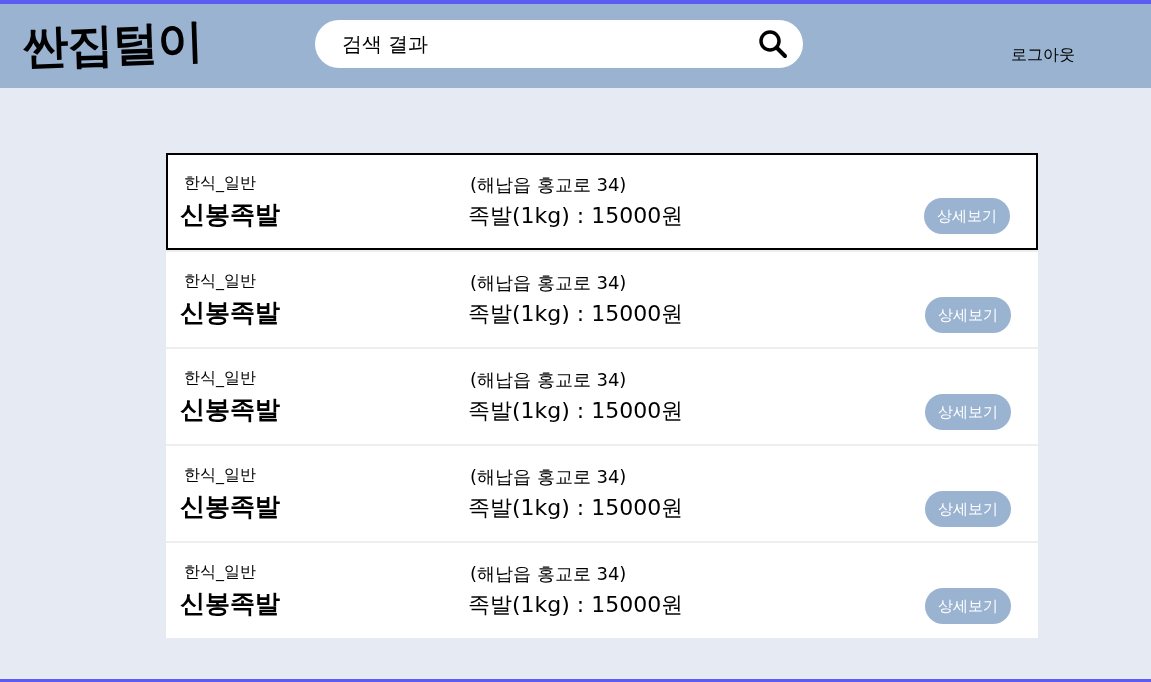  What do you see at coordinates (112, 44) in the screenshot?
I see `logo: 싼집털이` at bounding box center [112, 44].